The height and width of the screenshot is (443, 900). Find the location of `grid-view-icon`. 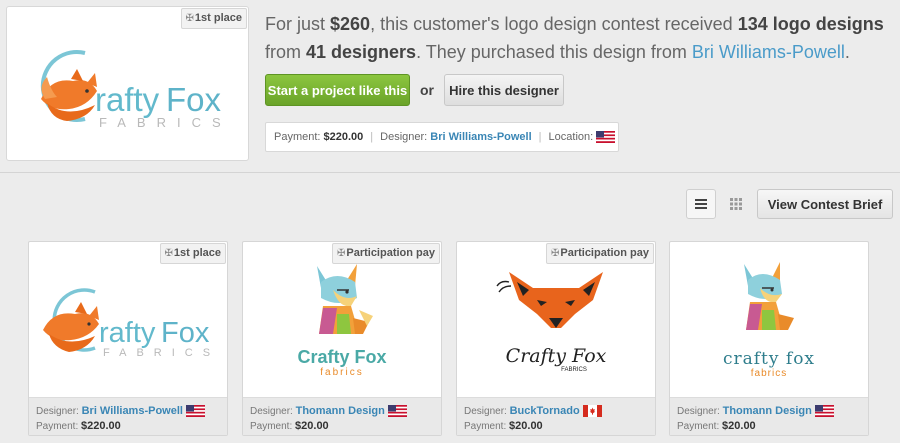

grid-view-icon is located at coordinates (736, 204).